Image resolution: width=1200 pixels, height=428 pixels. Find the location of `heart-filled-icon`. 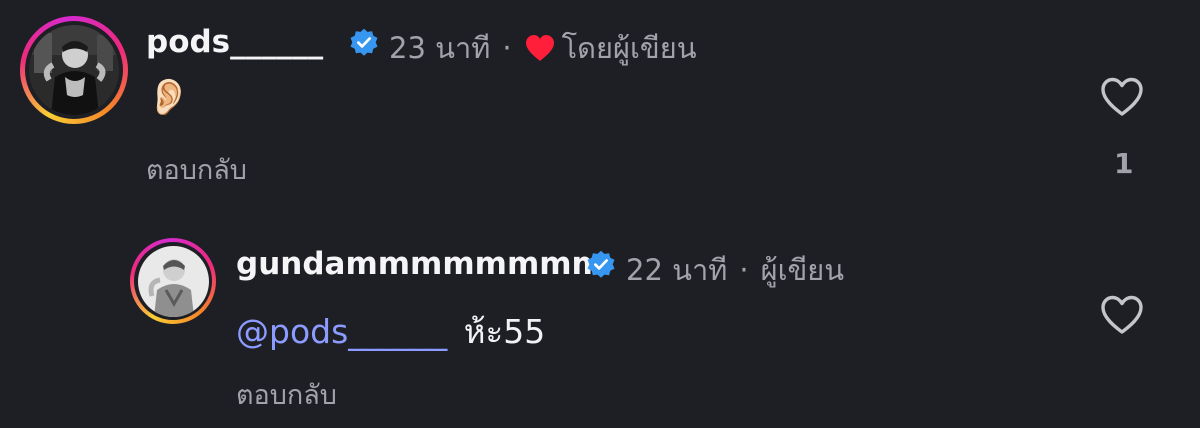

heart-filled-icon is located at coordinates (539, 48).